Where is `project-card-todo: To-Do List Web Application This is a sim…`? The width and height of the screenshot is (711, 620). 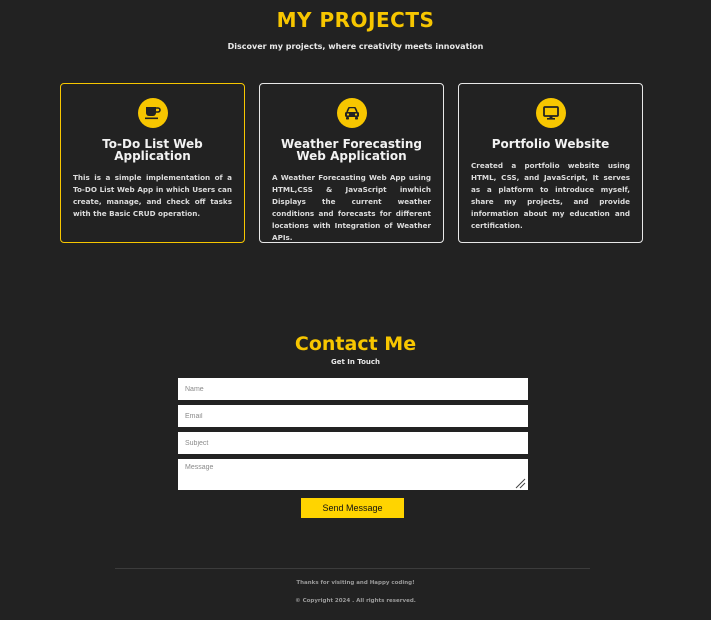 project-card-todo: To-Do List Web Application This is a sim… is located at coordinates (152, 163).